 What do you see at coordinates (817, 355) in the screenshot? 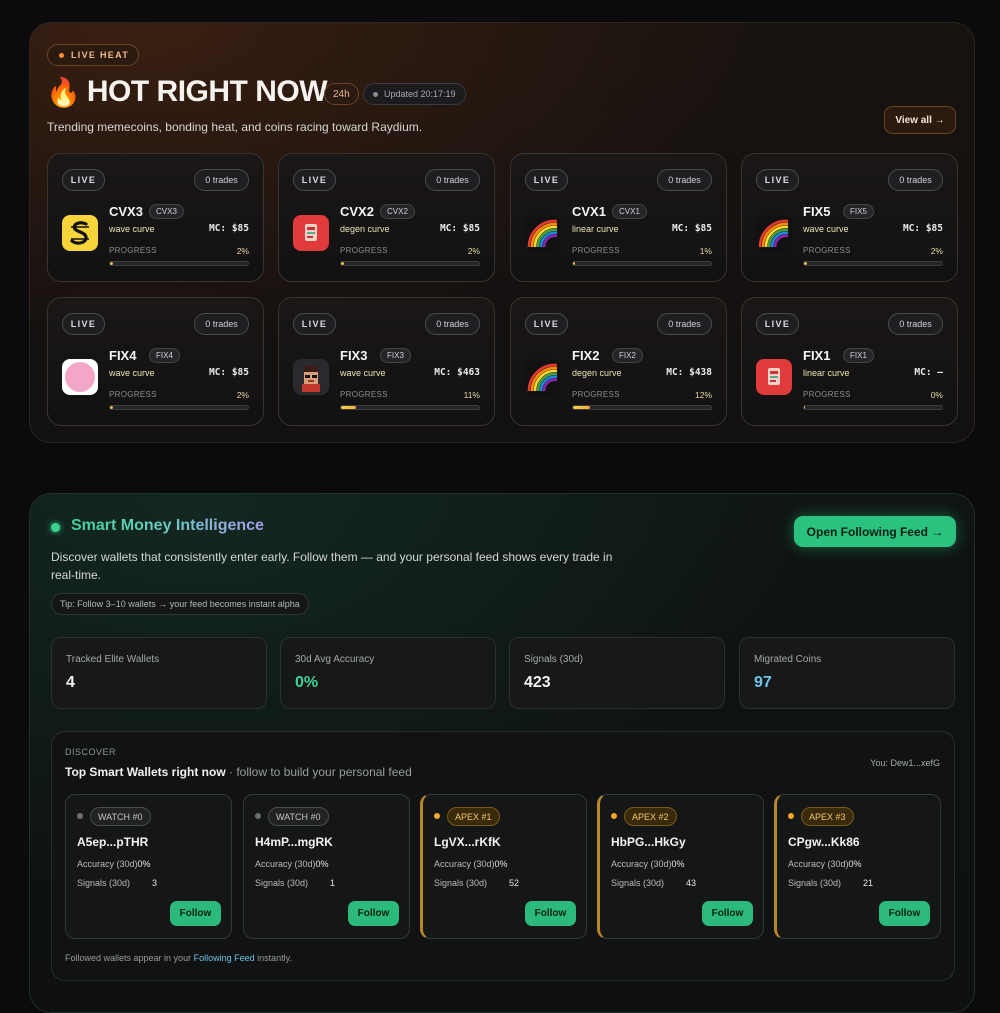
I see `coin-name: FIX1` at bounding box center [817, 355].